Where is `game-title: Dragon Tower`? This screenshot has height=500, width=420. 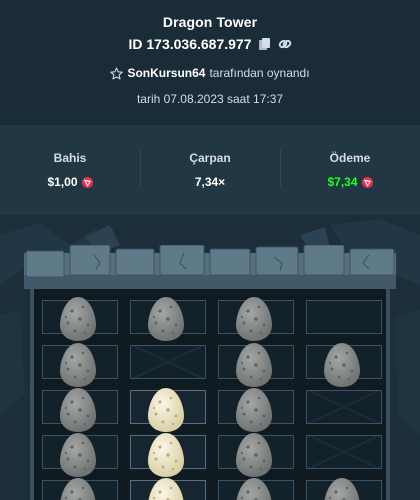
game-title: Dragon Tower is located at coordinates (210, 22).